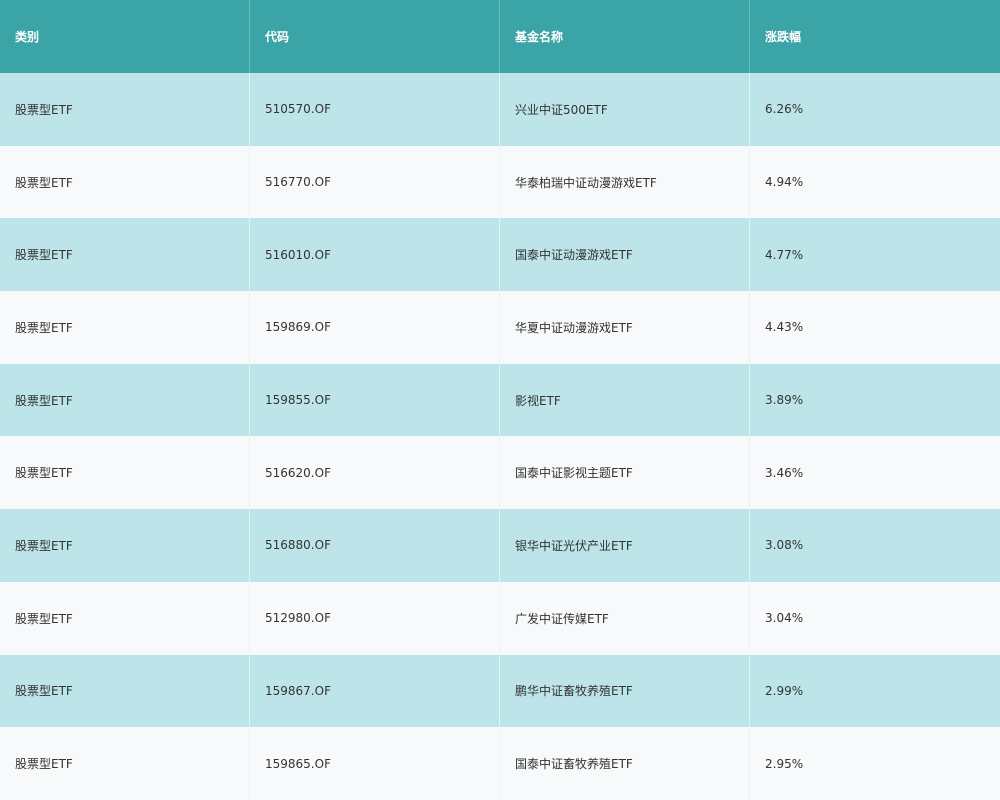 This screenshot has height=800, width=1000. Describe the element at coordinates (375, 473) in the screenshot. I see `code-cell: 516620.OF` at that location.